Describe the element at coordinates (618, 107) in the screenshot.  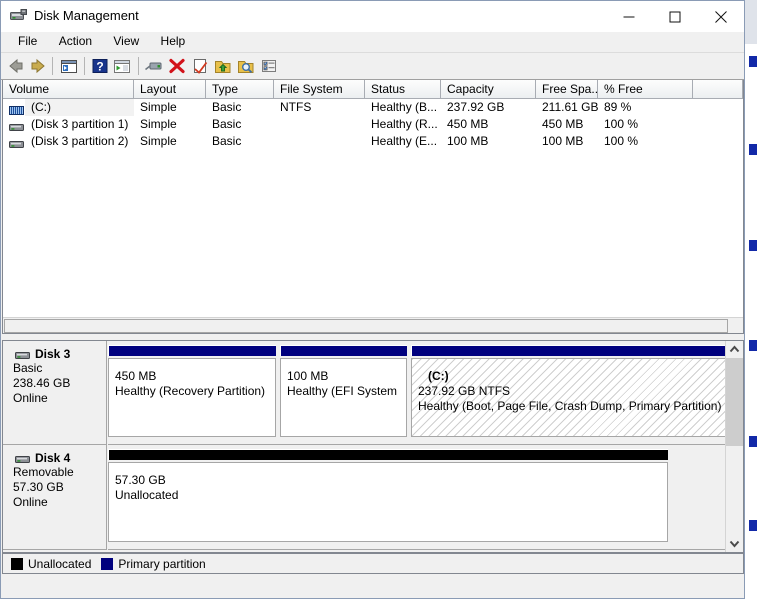
I see `cell-percent_free: 89 %` at that location.